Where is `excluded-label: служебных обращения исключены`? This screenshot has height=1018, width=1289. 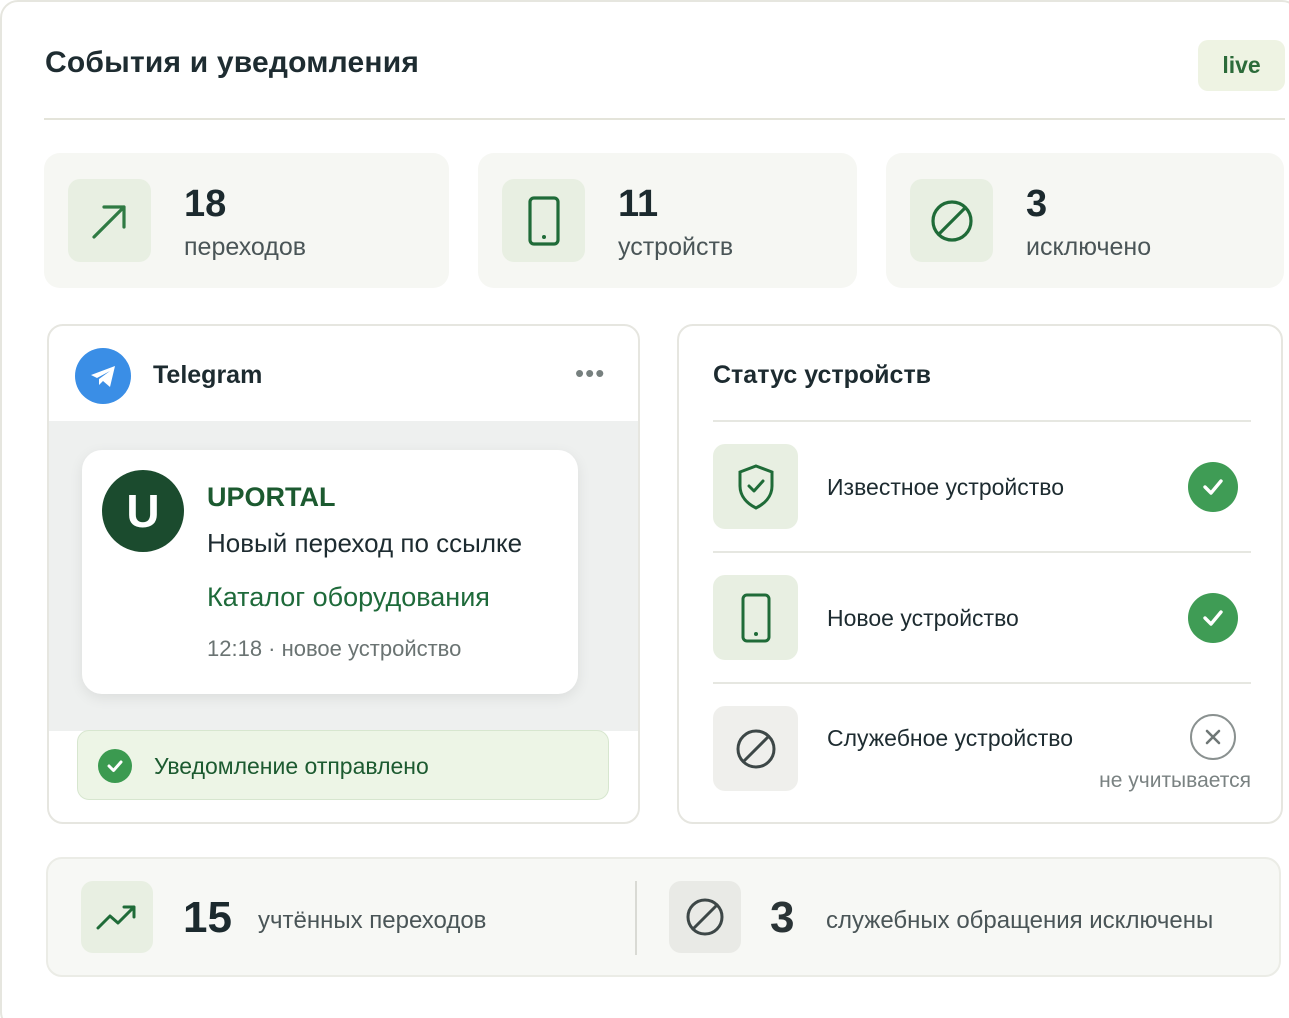
excluded-label: служебных обращения исключены is located at coordinates (1020, 920).